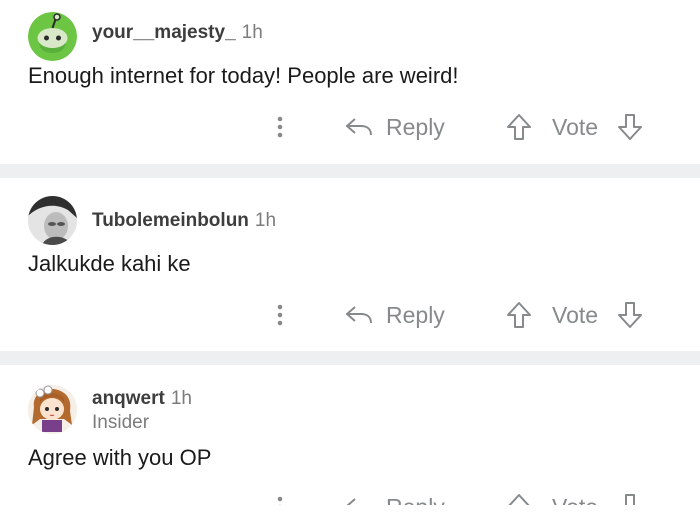  I want to click on comment-meta: anqwert 1h, so click(142, 399).